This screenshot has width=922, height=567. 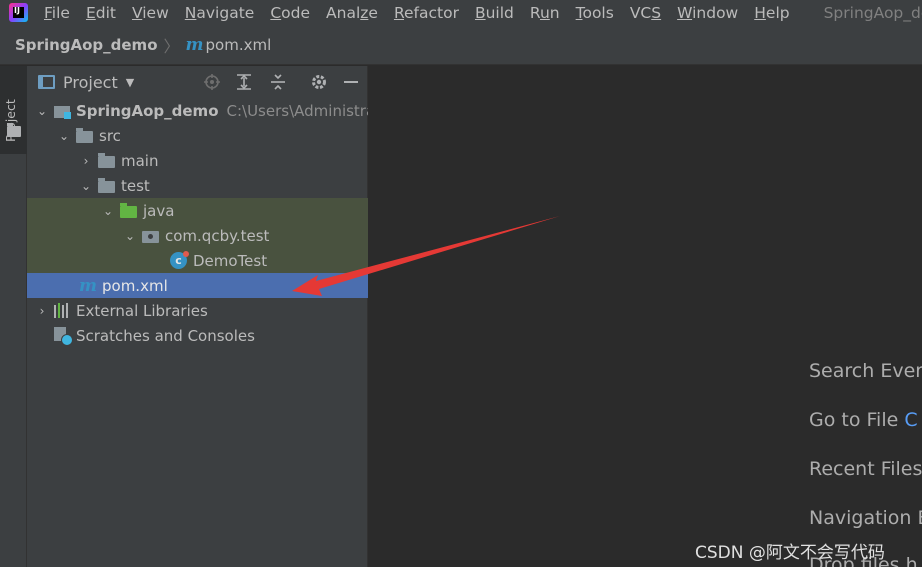 What do you see at coordinates (297, 110) in the screenshot?
I see `project-path: C:\Users\Administrat` at bounding box center [297, 110].